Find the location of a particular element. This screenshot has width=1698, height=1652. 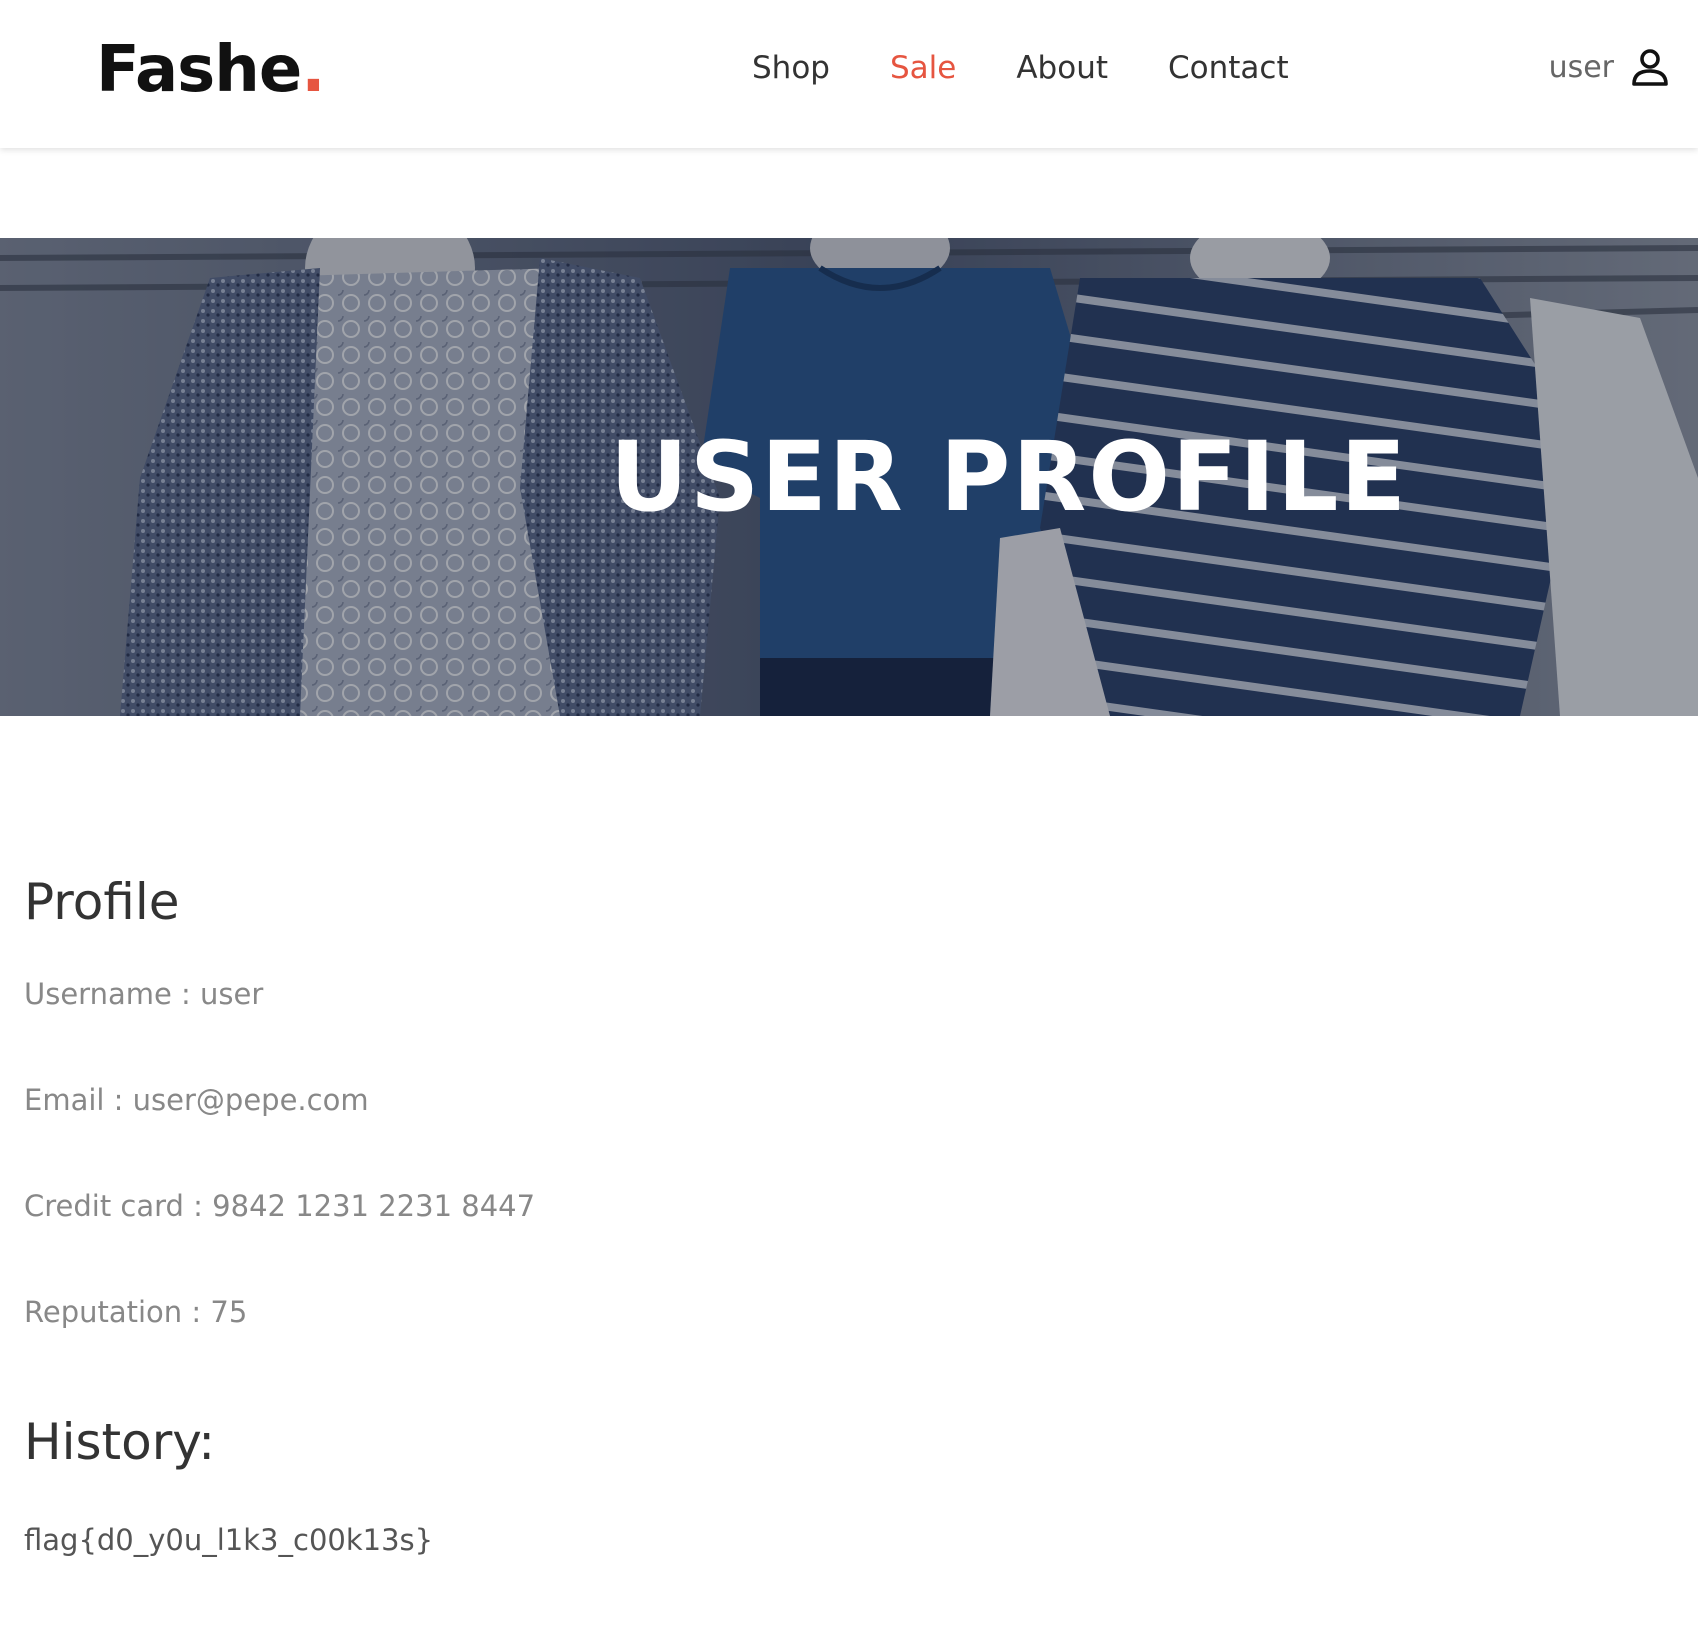

history-heading: History: is located at coordinates (120, 1442).